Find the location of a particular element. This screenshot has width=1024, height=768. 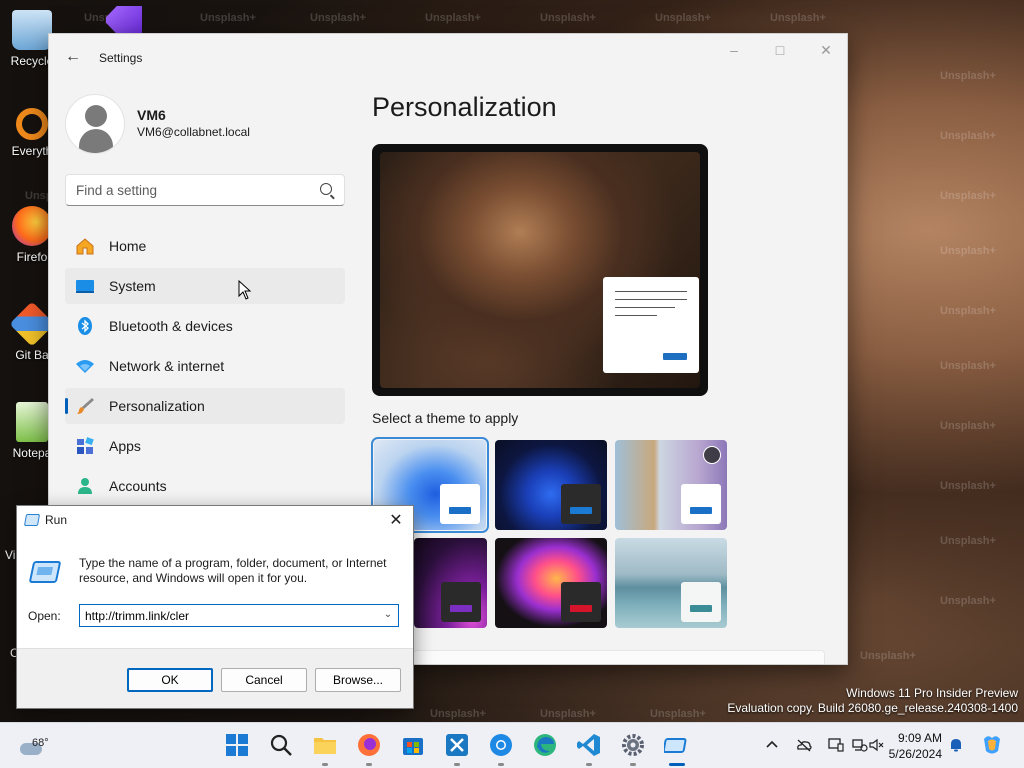

nav-item-network: Network & internet is located at coordinates (205, 366).